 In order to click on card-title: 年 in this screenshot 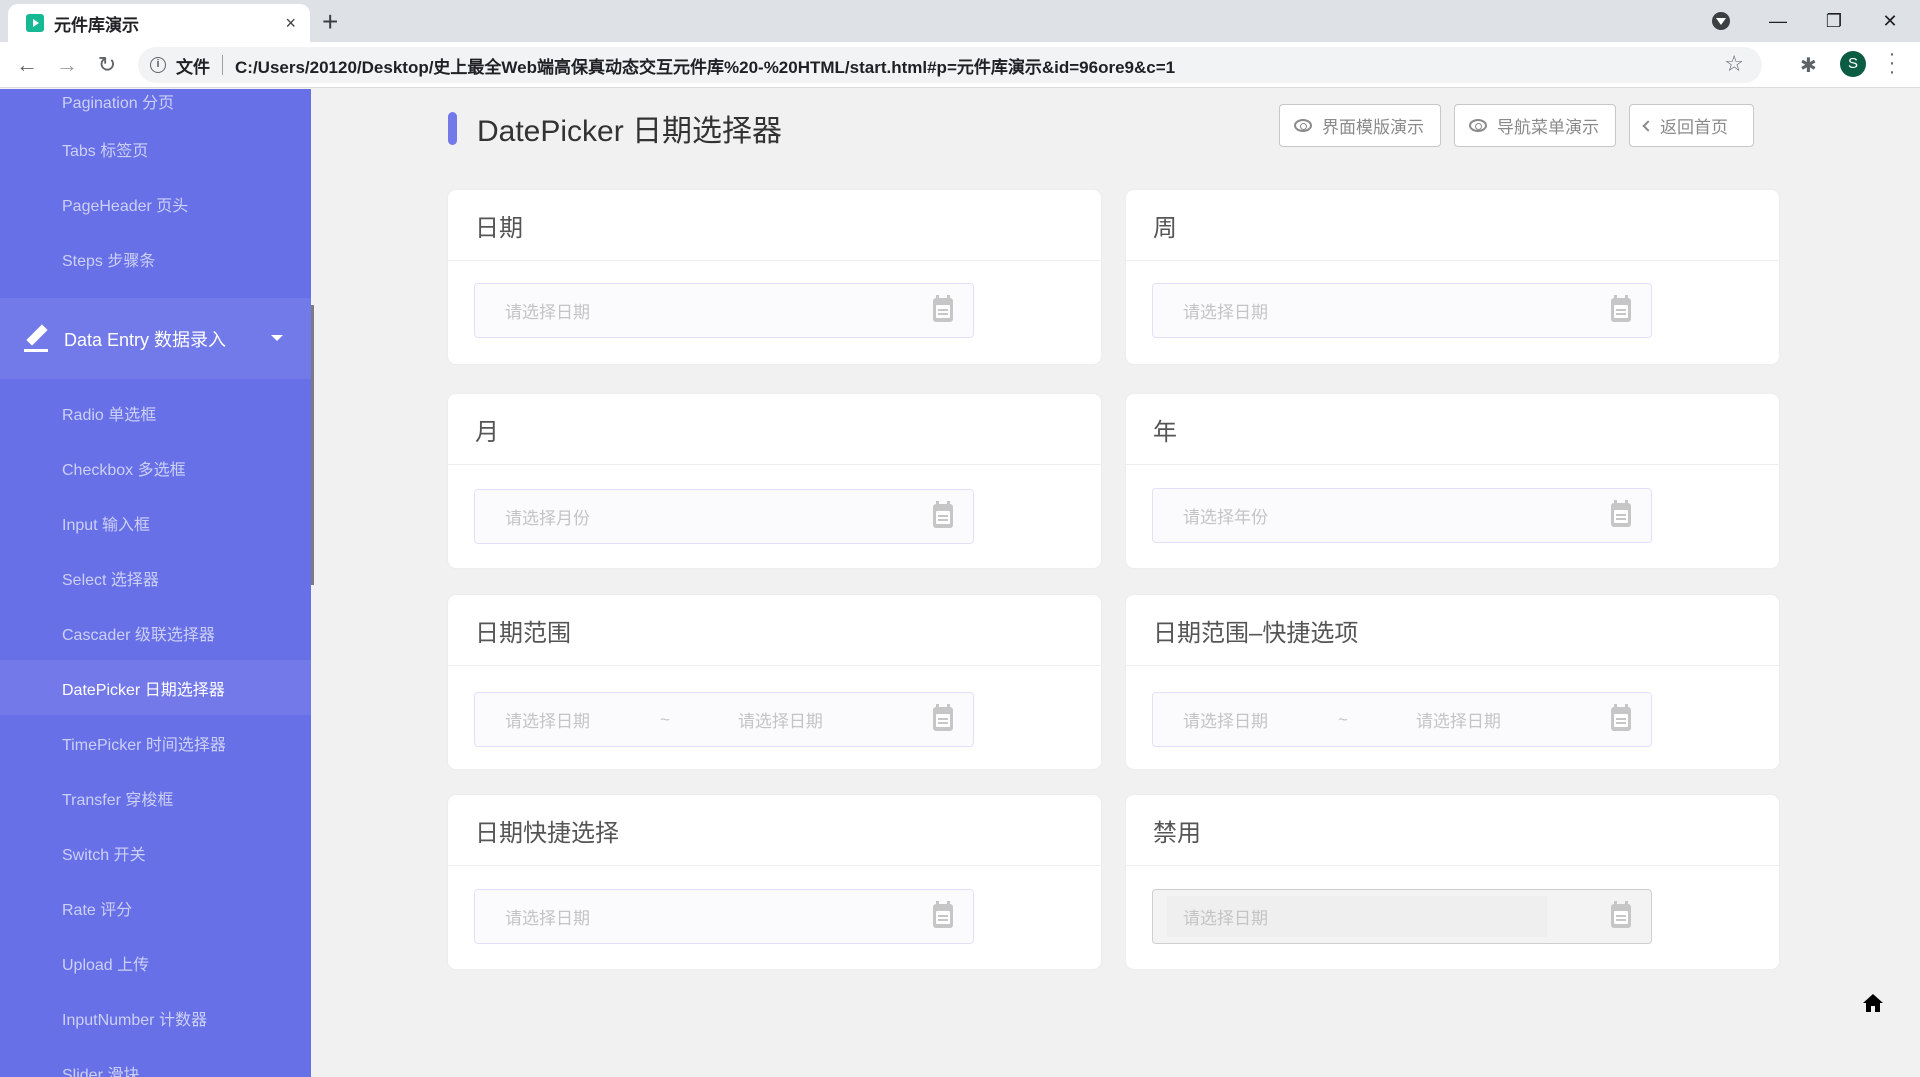, I will do `click(1452, 429)`.